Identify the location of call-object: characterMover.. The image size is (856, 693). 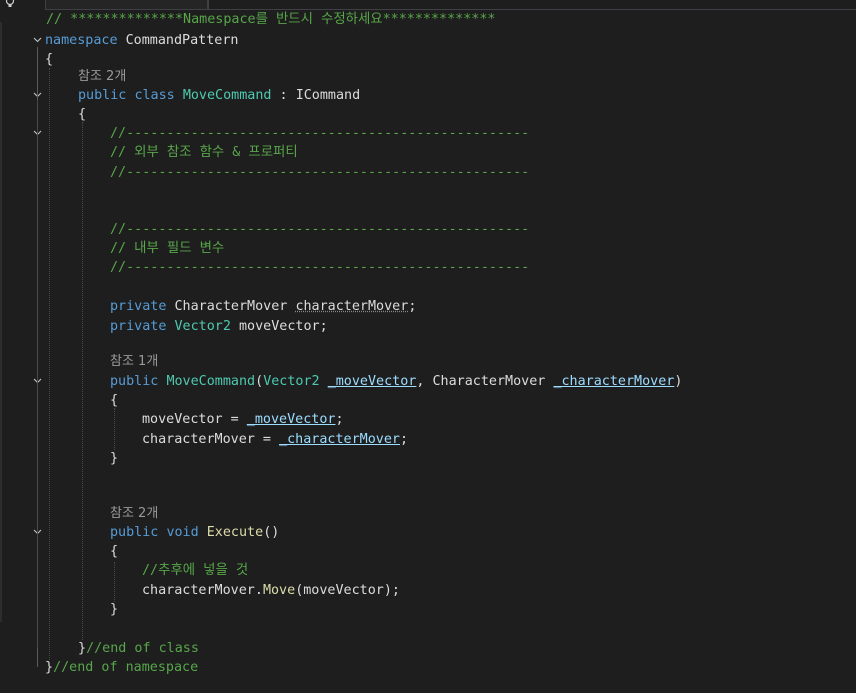
(202, 590).